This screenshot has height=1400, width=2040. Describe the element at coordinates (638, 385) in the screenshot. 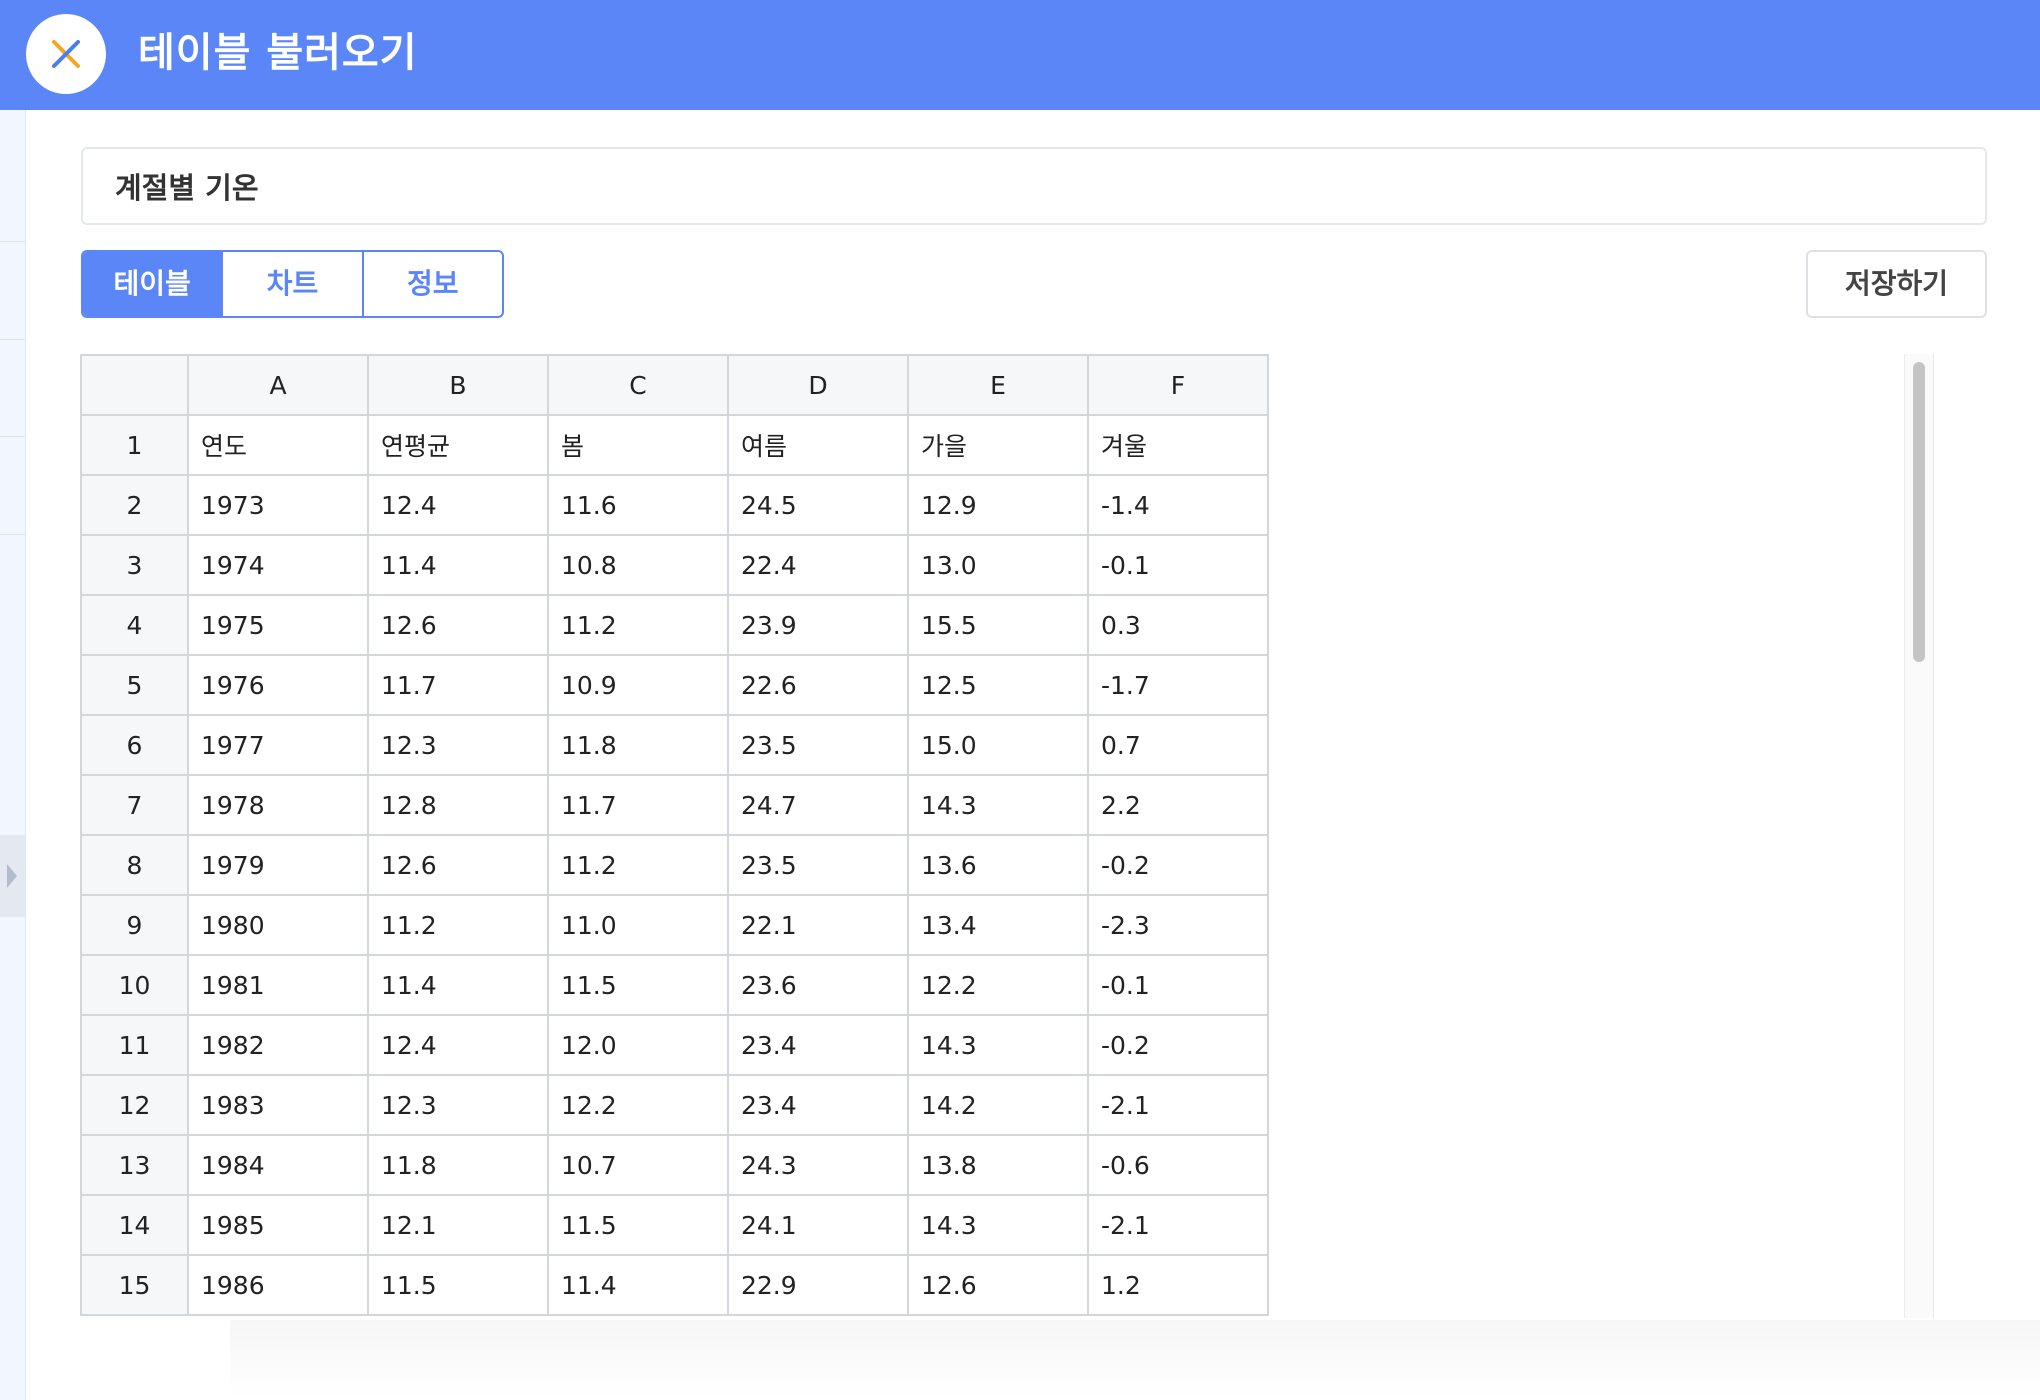

I see `column-header-c: C` at that location.